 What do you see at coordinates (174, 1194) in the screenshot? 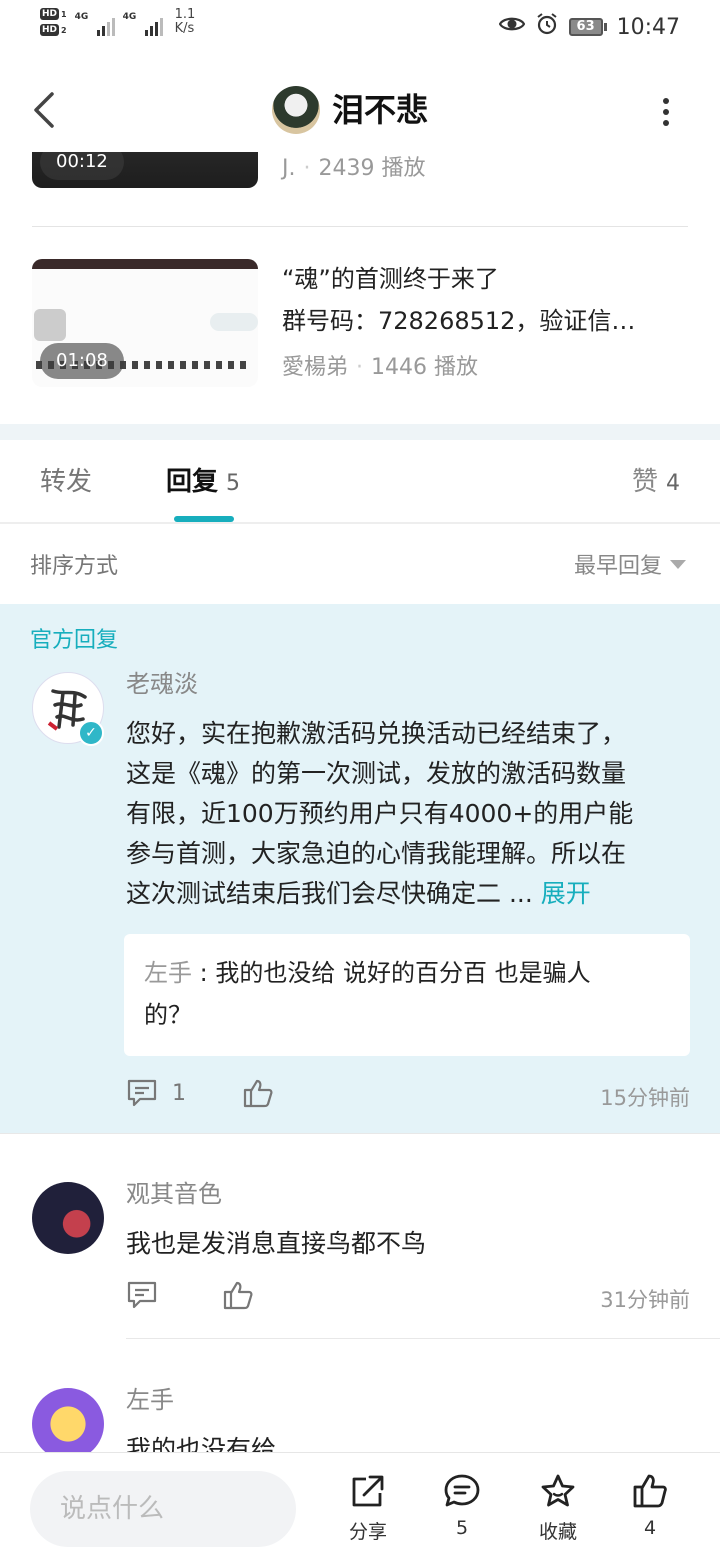
I see `comment-username: 观其音色` at bounding box center [174, 1194].